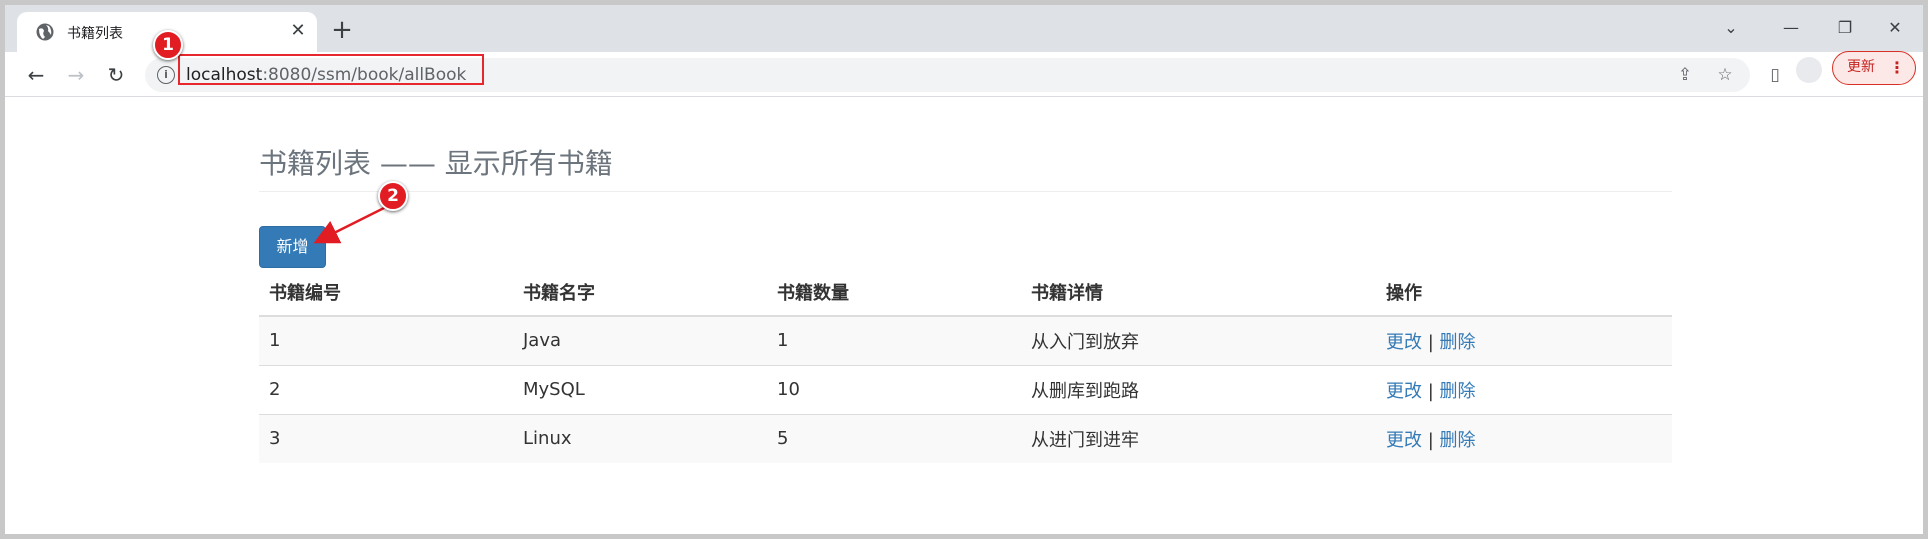 The height and width of the screenshot is (539, 1928). I want to click on annotation-arrow, so click(351, 224).